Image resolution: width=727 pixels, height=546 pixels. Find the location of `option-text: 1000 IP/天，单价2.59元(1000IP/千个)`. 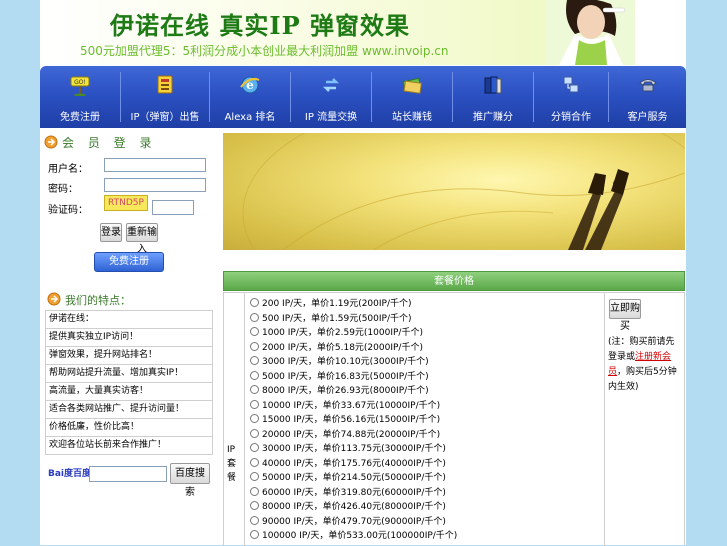

option-text: 1000 IP/天，单价2.59元(1000IP/千个) is located at coordinates (342, 333).